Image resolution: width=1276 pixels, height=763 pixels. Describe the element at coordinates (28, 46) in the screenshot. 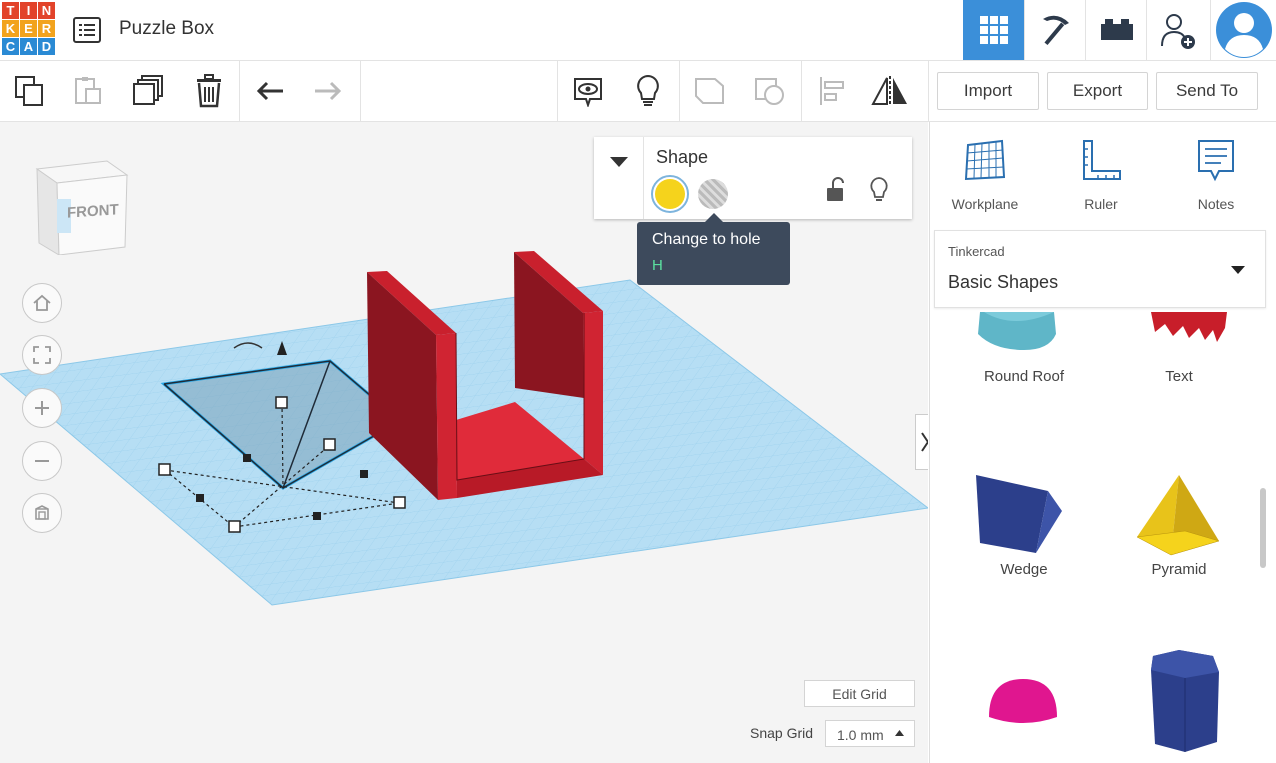

I see `logo-letter: A` at that location.